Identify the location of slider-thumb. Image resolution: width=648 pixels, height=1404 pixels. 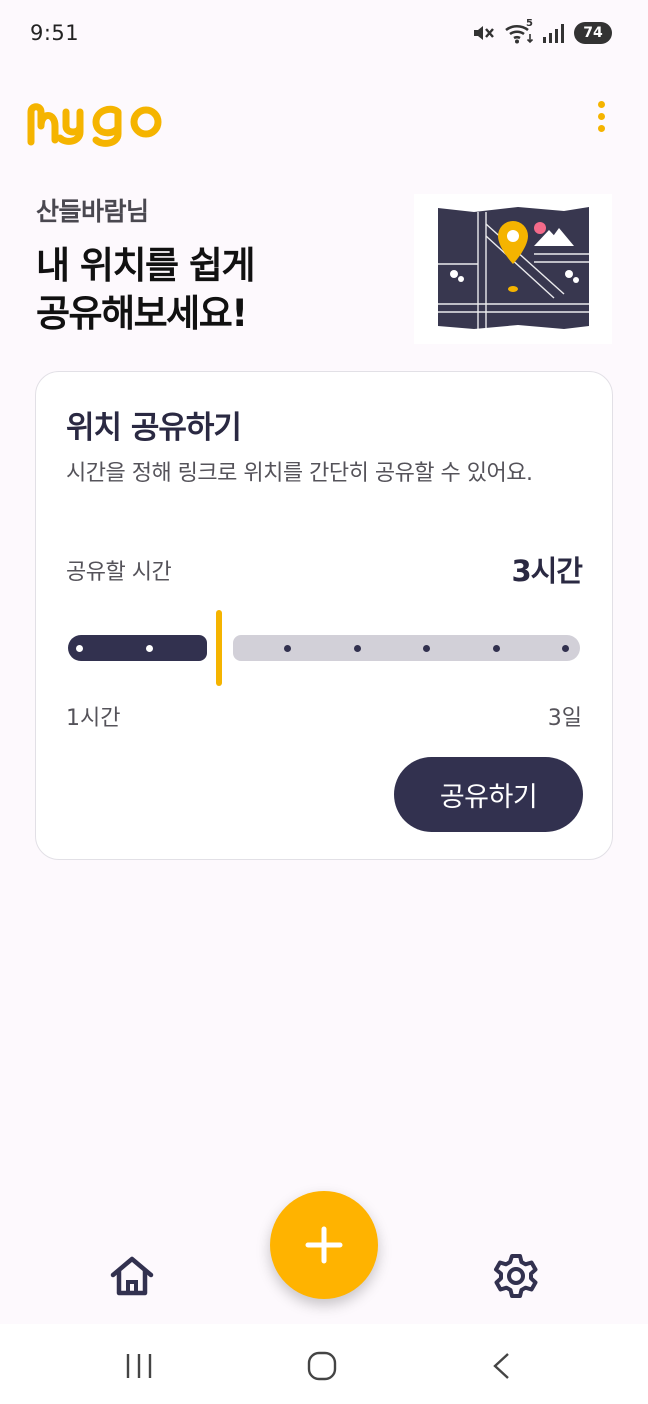
(219, 648).